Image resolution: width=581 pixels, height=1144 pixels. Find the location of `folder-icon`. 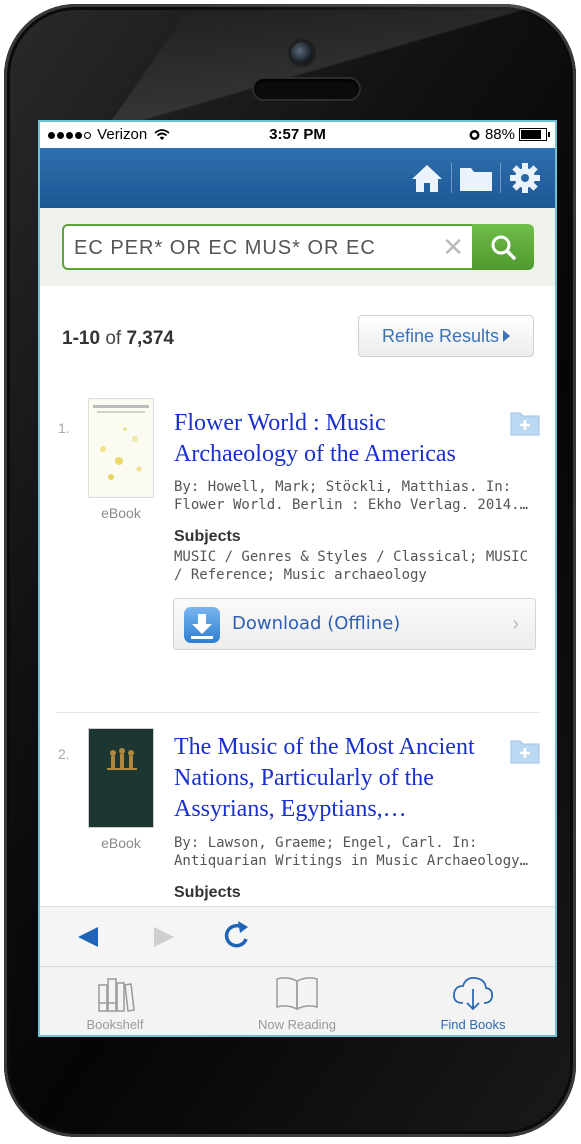

folder-icon is located at coordinates (476, 179).